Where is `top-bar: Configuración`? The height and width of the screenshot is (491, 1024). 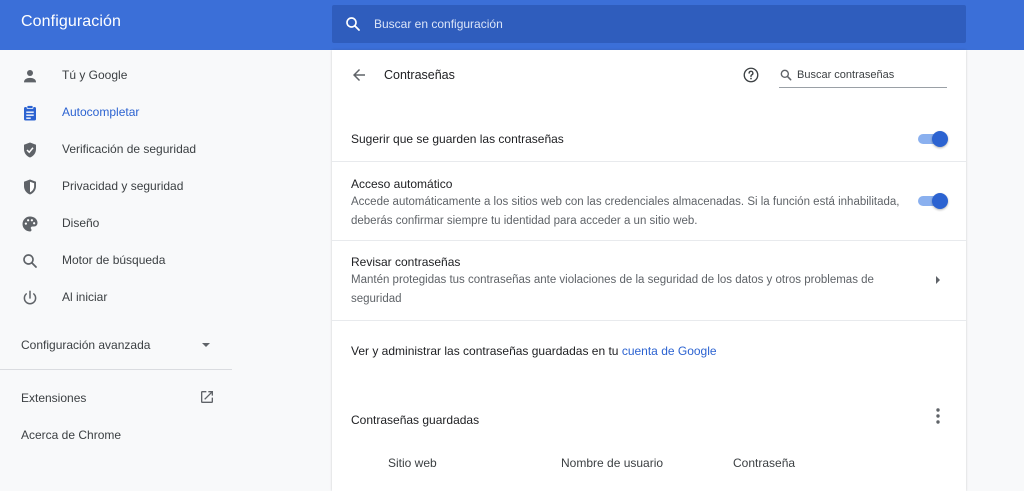 top-bar: Configuración is located at coordinates (512, 25).